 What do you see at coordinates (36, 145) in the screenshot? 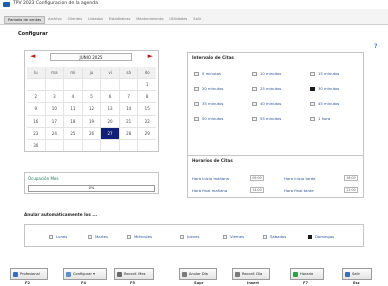
I see `calendar-day: 30` at bounding box center [36, 145].